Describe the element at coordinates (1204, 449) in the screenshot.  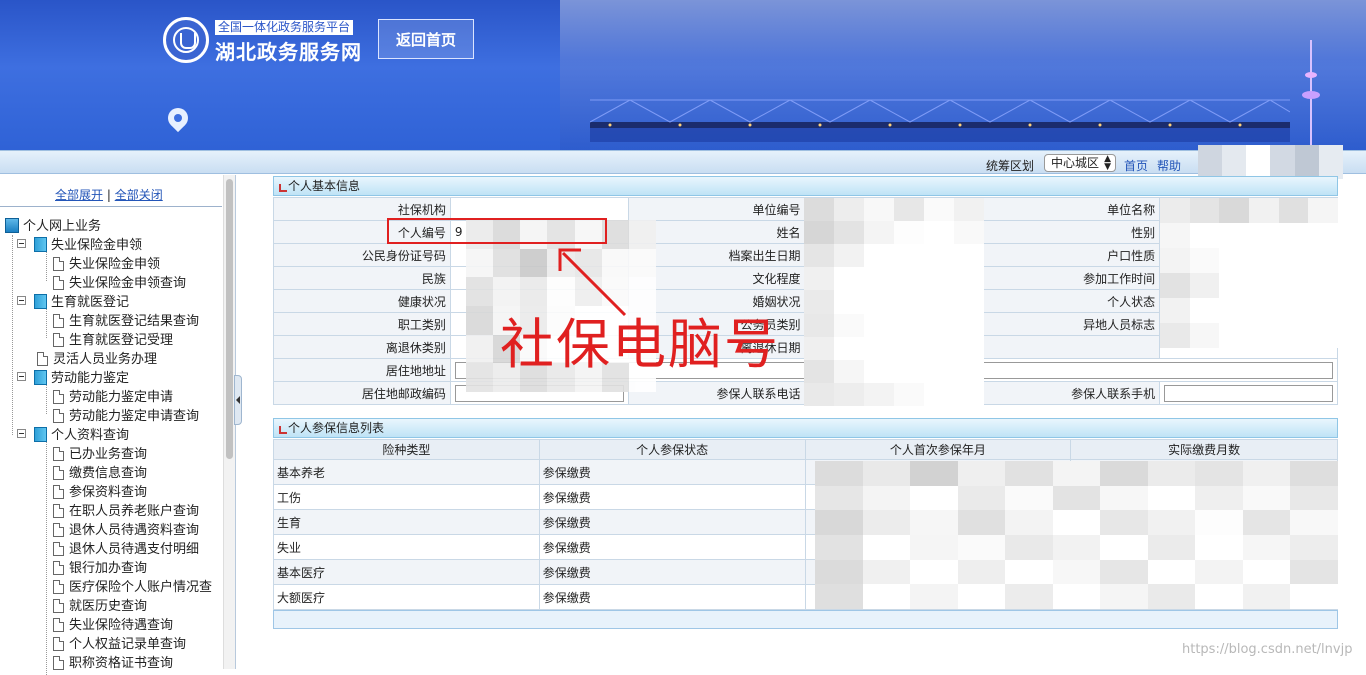
I see `column-header: 实际缴费月数` at that location.